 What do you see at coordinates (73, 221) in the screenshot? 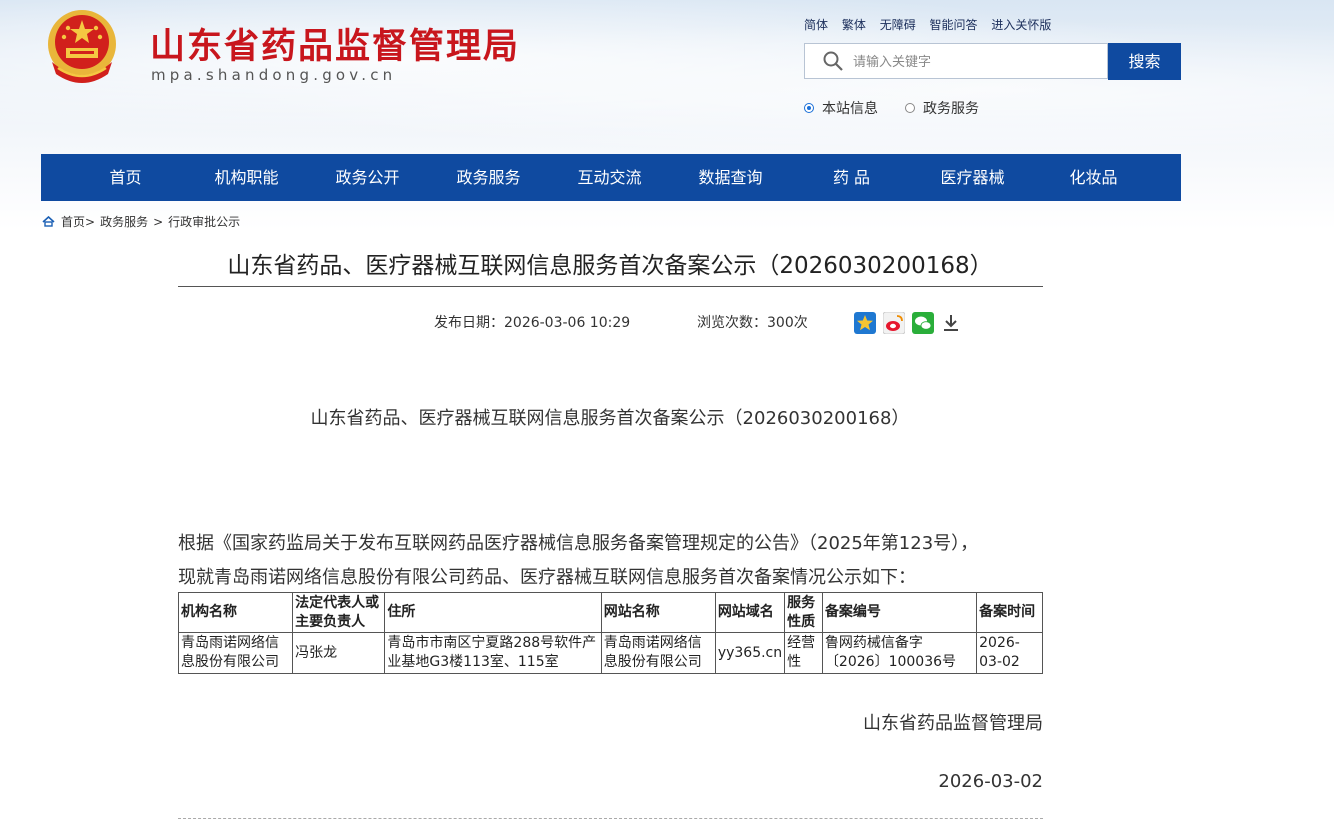
I see `breadcrumb-home: 首页` at bounding box center [73, 221].